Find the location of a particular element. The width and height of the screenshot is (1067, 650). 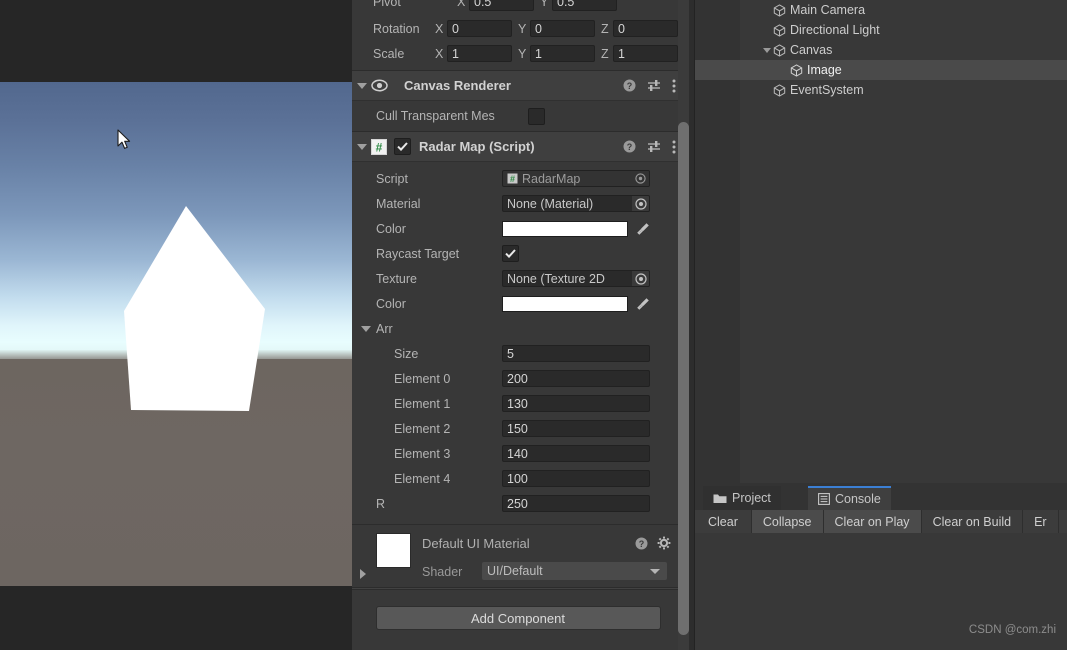

array-element-row: Element 3 140 is located at coordinates (518, 453).